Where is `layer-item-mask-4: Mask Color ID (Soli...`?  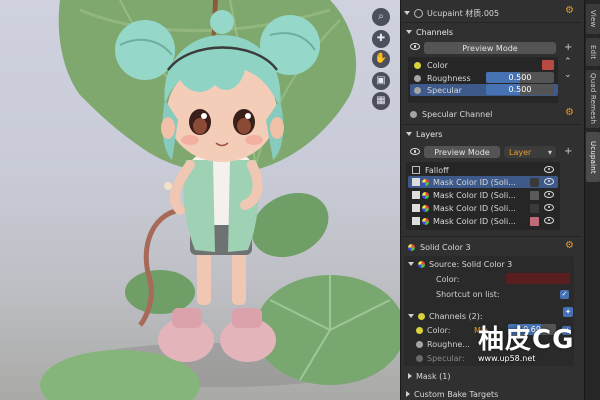
layer-item-mask-4: Mask Color ID (Soli... is located at coordinates (483, 221).